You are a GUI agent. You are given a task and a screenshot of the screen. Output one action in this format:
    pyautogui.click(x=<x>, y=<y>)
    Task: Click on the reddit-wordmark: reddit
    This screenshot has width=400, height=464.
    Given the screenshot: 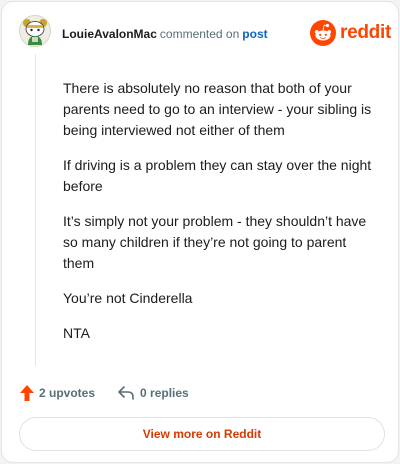 What is the action you would take?
    pyautogui.click(x=365, y=32)
    